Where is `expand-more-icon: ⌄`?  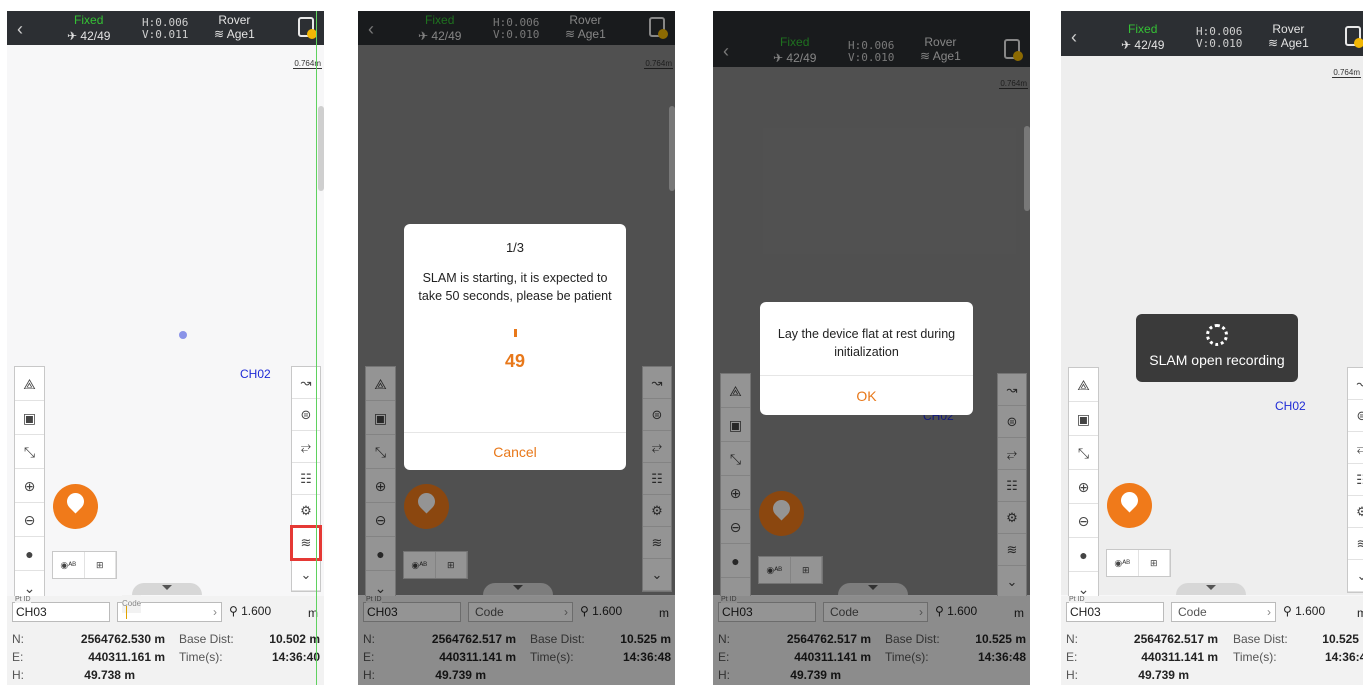
expand-more-icon: ⌄ is located at coordinates (1355, 576).